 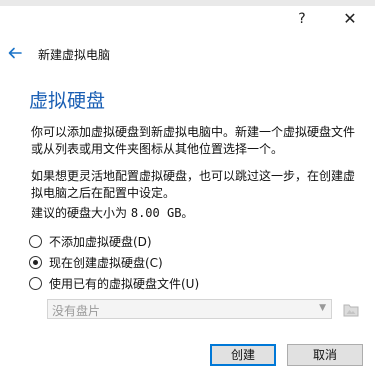 I want to click on back-arrow-icon, so click(x=15, y=53).